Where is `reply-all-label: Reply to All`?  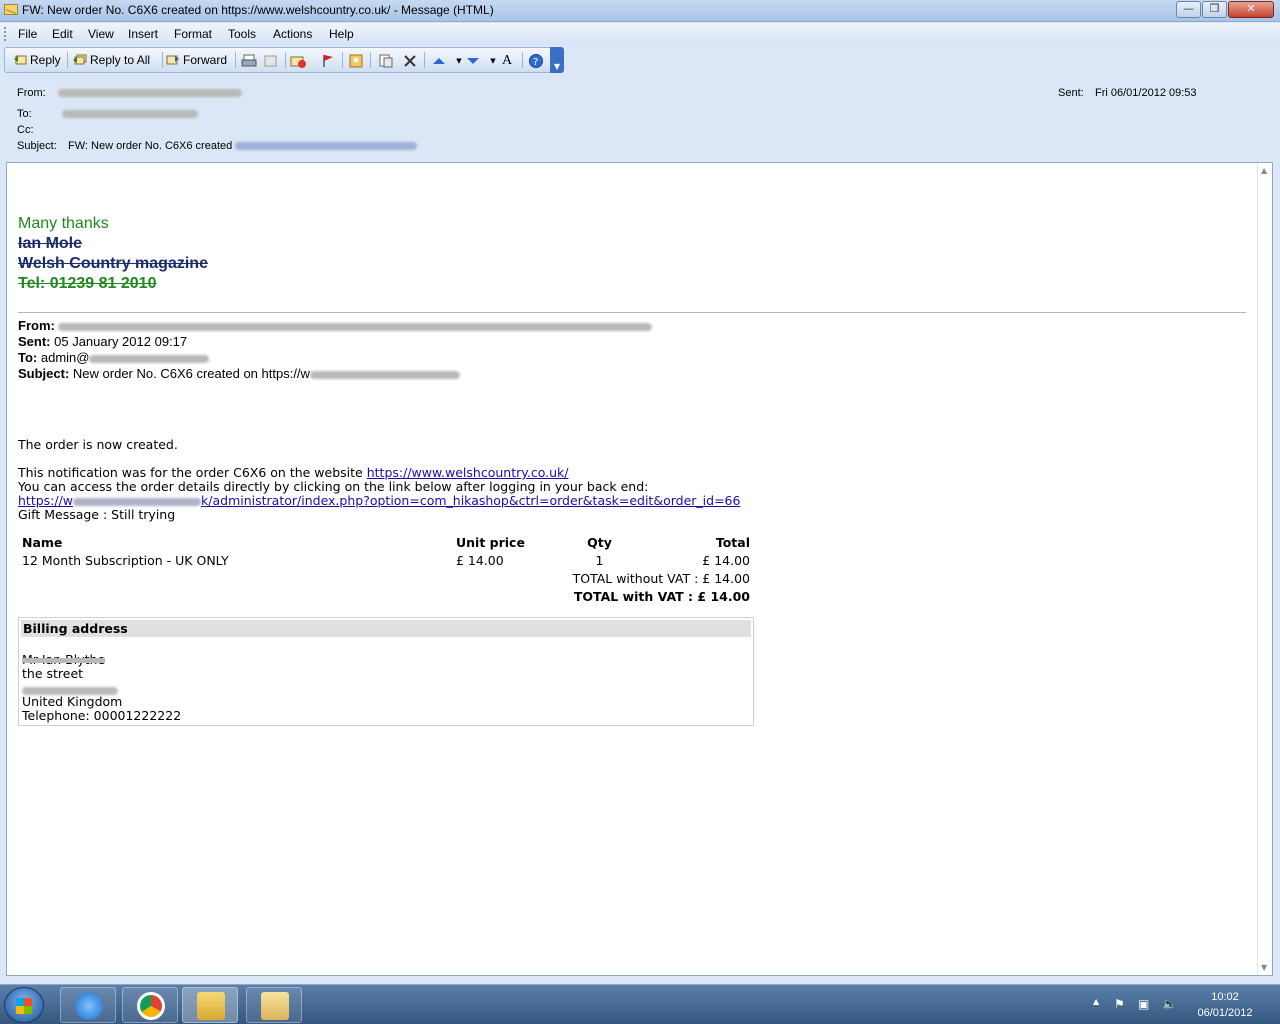
reply-all-label: Reply to All is located at coordinates (120, 60).